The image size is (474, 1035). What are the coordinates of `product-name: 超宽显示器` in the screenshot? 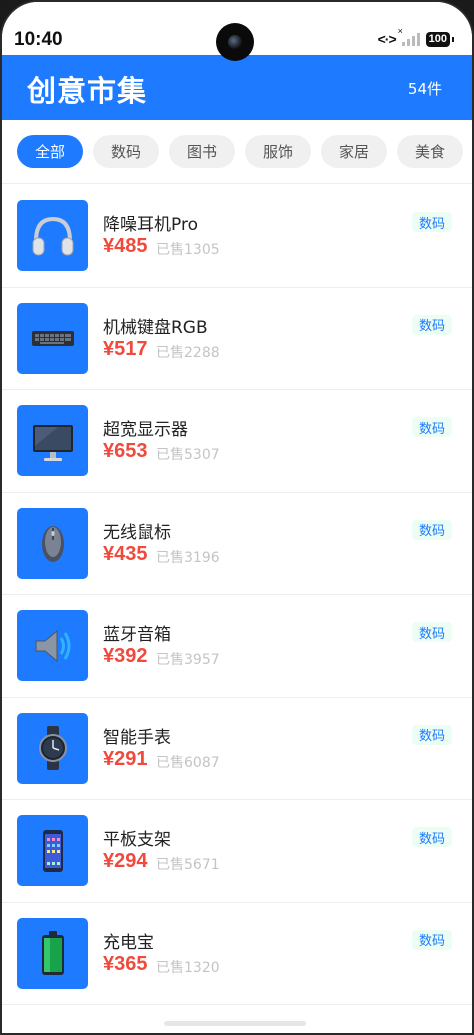 It's located at (145, 430).